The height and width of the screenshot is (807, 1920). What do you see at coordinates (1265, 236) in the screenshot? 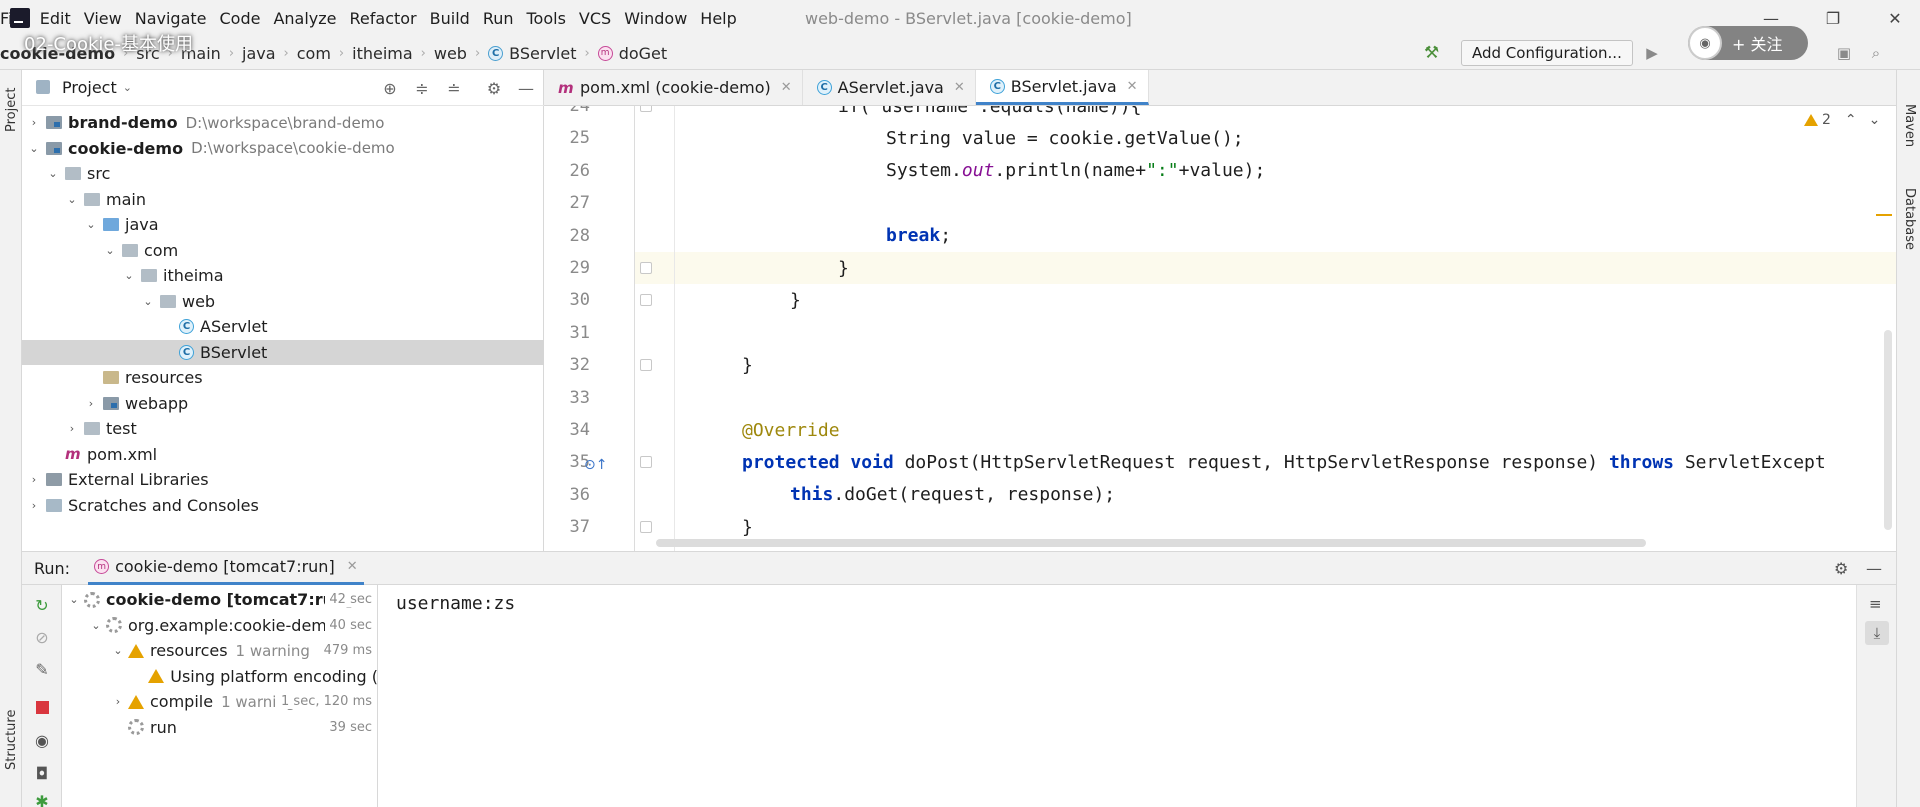
I see `code-line: break;` at bounding box center [1265, 236].